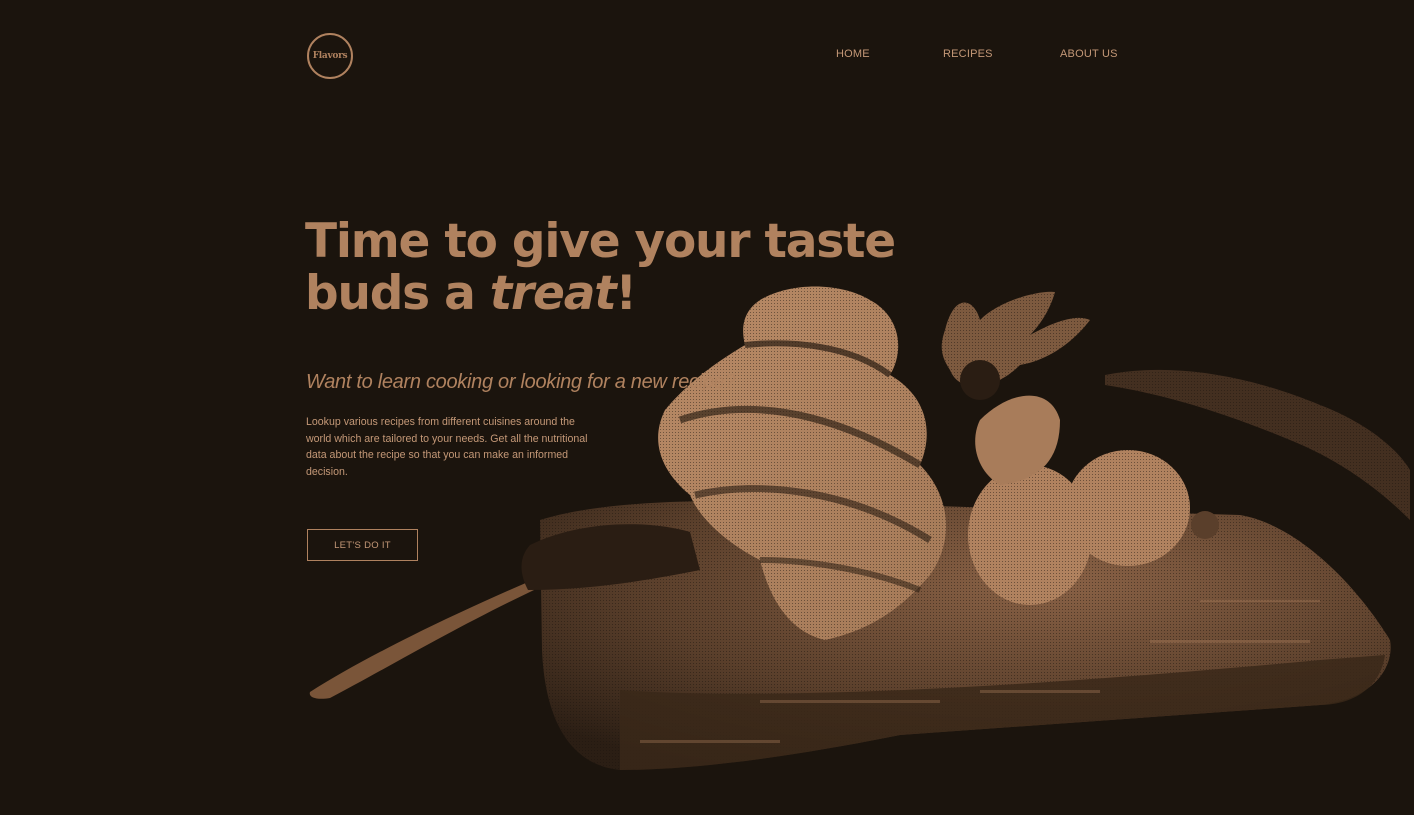 This screenshot has height=815, width=1414. Describe the element at coordinates (1089, 54) in the screenshot. I see `nav-link-about-us: ABOUT US` at that location.